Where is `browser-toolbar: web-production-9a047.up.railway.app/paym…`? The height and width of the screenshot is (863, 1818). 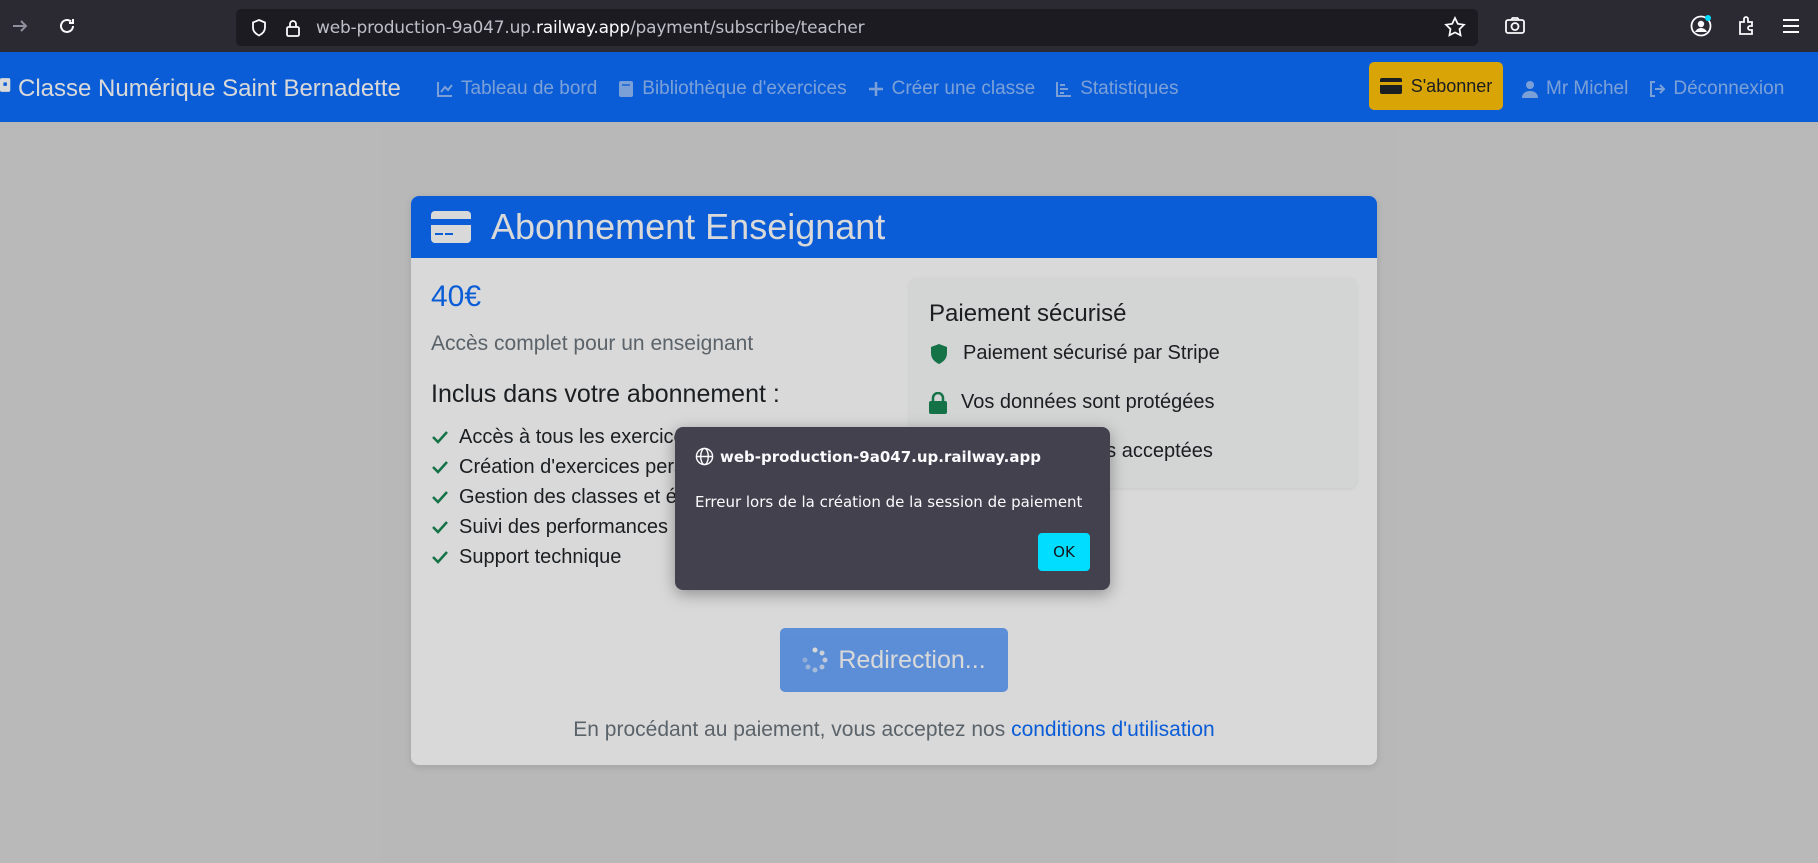
browser-toolbar: web-production-9a047.up.railway.app/paym… is located at coordinates (909, 26).